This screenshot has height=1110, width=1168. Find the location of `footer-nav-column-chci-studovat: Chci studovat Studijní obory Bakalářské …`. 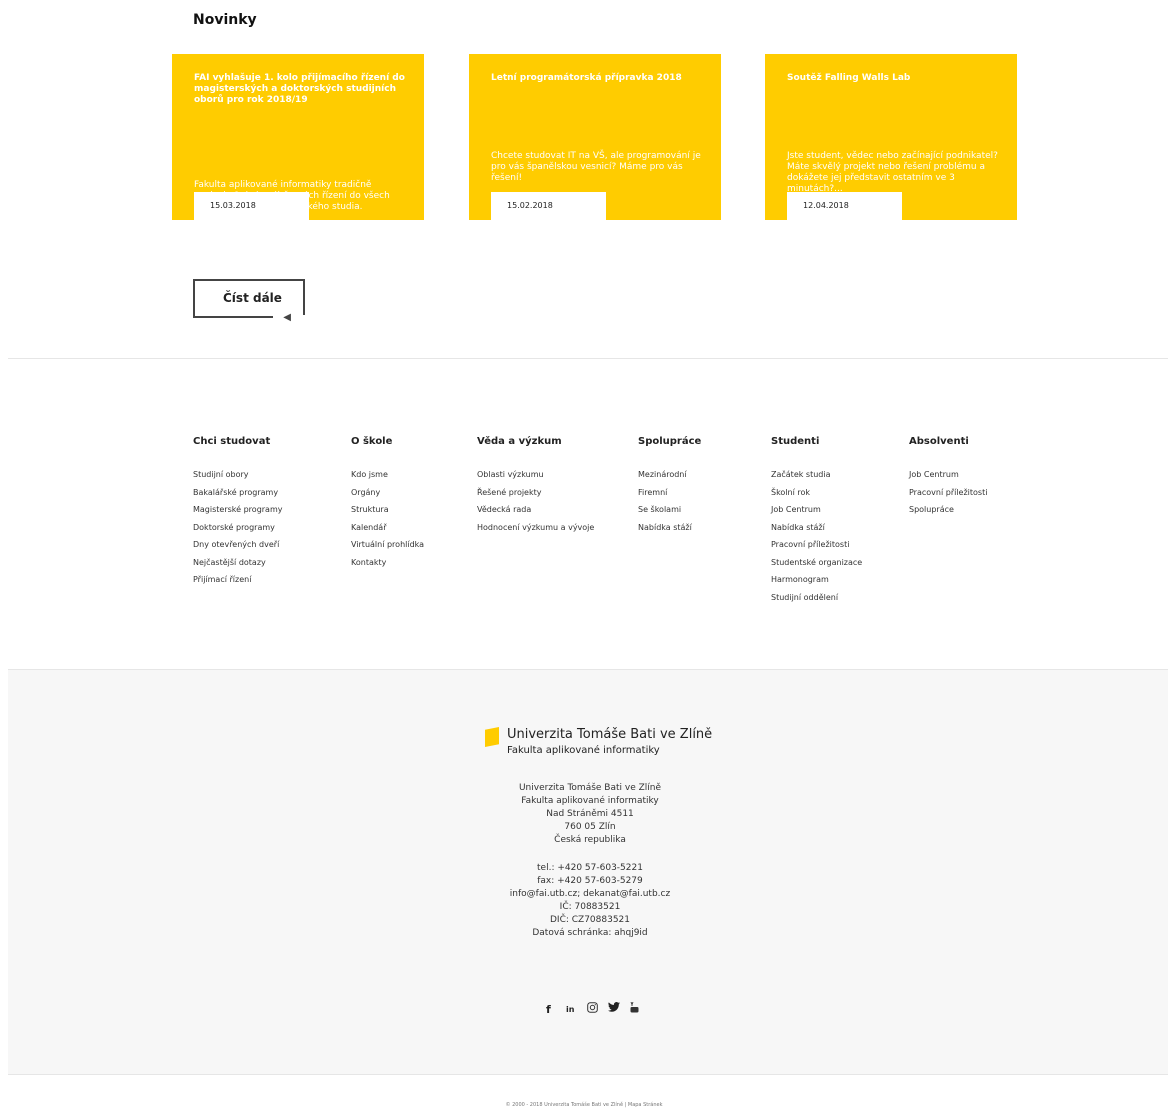

footer-nav-column-chci-studovat: Chci studovat Studijní obory Bakalářské … is located at coordinates (237, 512).